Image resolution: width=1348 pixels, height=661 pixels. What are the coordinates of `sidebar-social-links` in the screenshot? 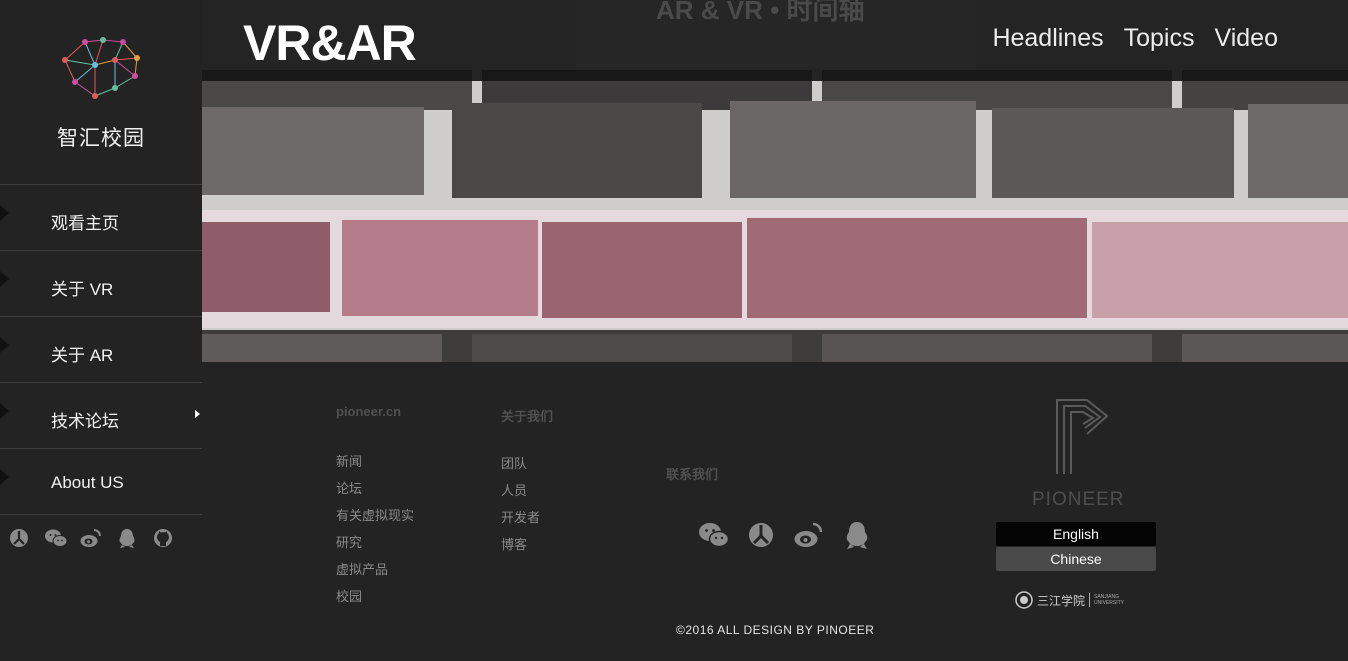 It's located at (101, 539).